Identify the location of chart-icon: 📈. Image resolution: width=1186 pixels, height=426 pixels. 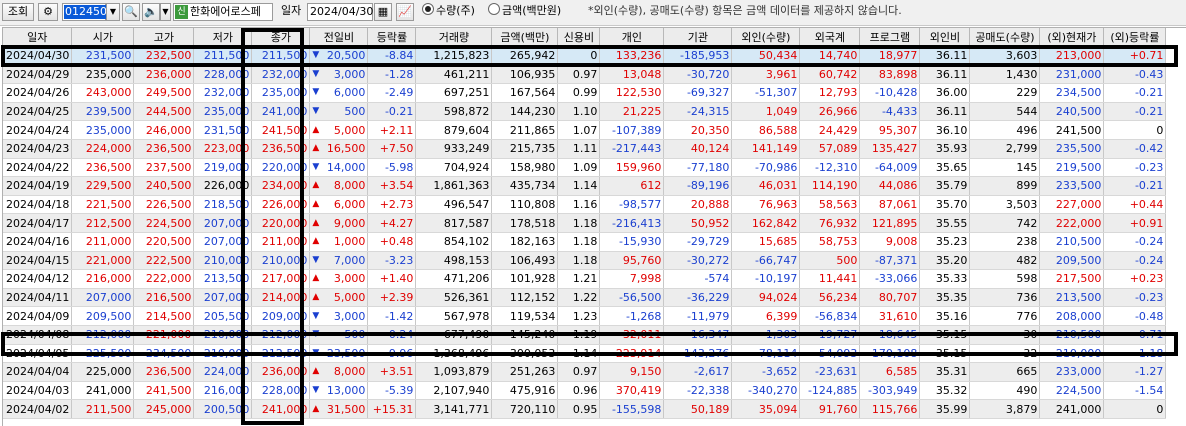
(405, 12).